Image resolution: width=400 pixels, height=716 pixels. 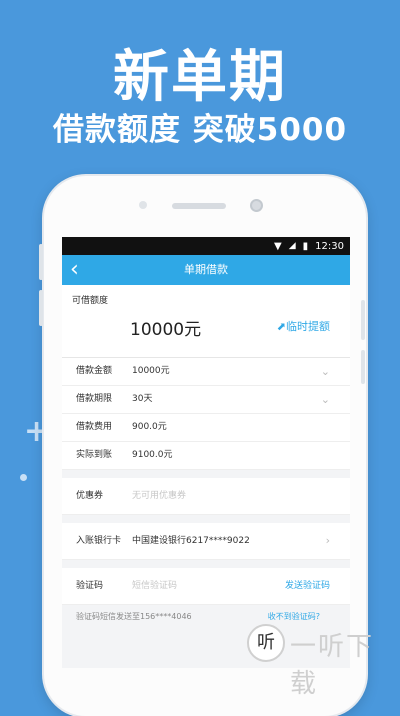 I want to click on actual-received-row: 实际到账 9100.0元, so click(x=206, y=456).